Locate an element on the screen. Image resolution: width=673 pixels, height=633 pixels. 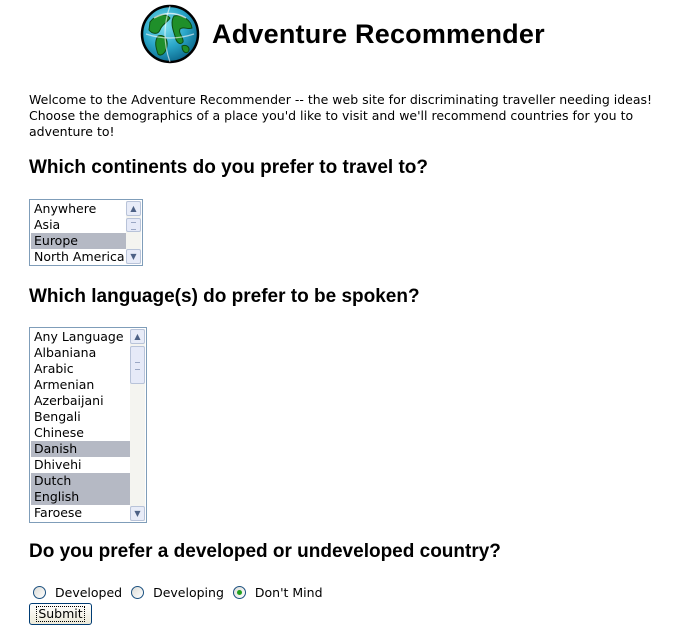
continents-scrollbar: ▲ ▼ is located at coordinates (133, 232).